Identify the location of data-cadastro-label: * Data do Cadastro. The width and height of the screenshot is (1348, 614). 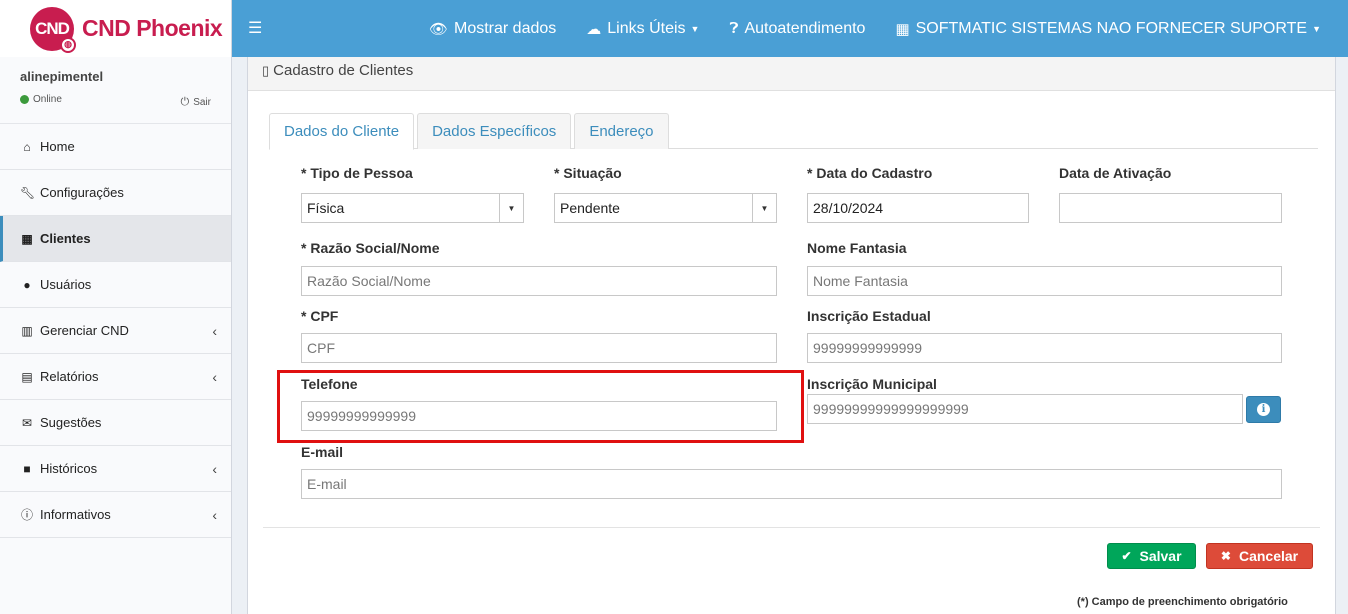
(870, 173).